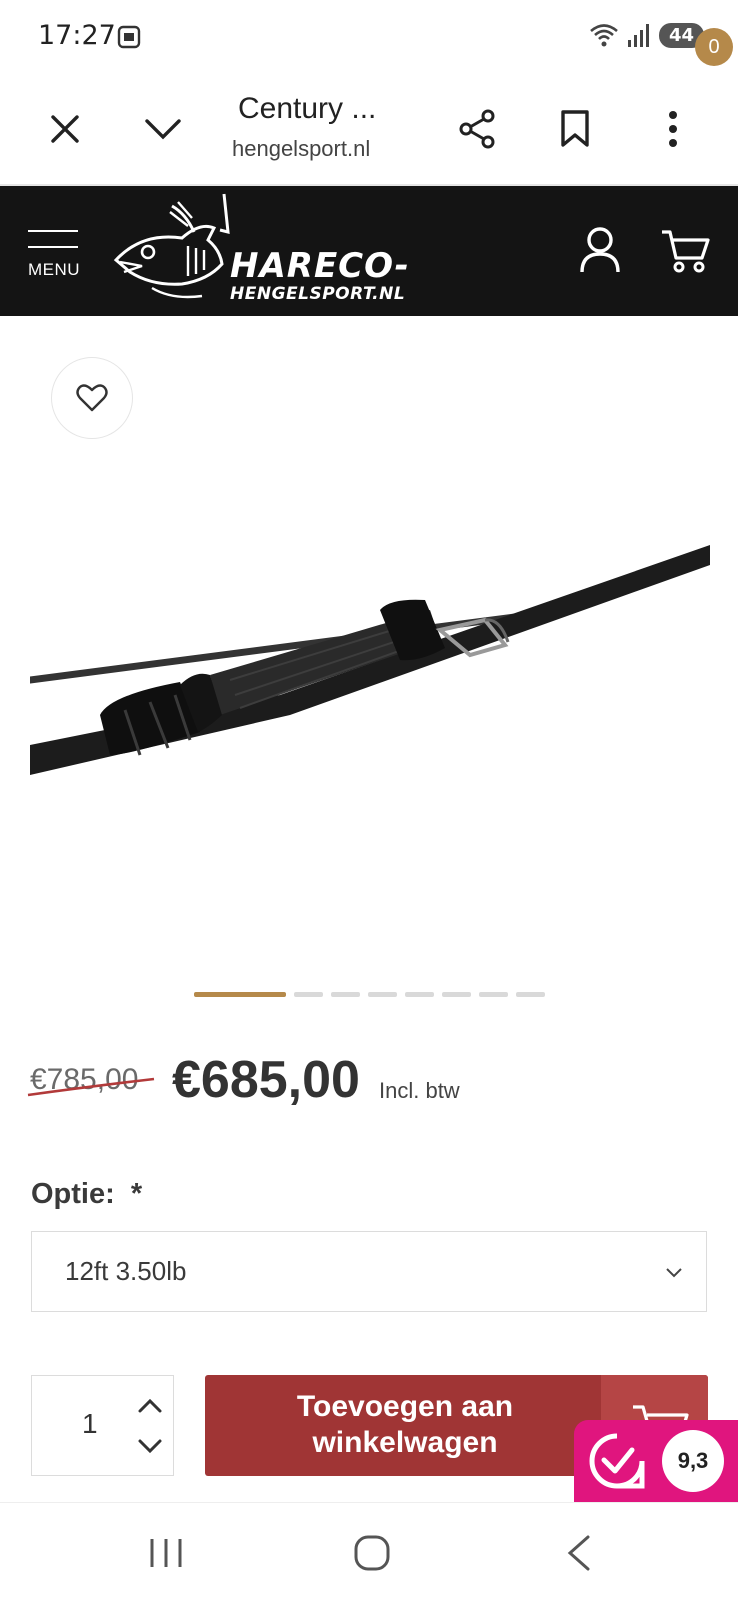 Image resolution: width=738 pixels, height=1600 pixels. What do you see at coordinates (56, 255) in the screenshot?
I see `menu-button: MENU` at bounding box center [56, 255].